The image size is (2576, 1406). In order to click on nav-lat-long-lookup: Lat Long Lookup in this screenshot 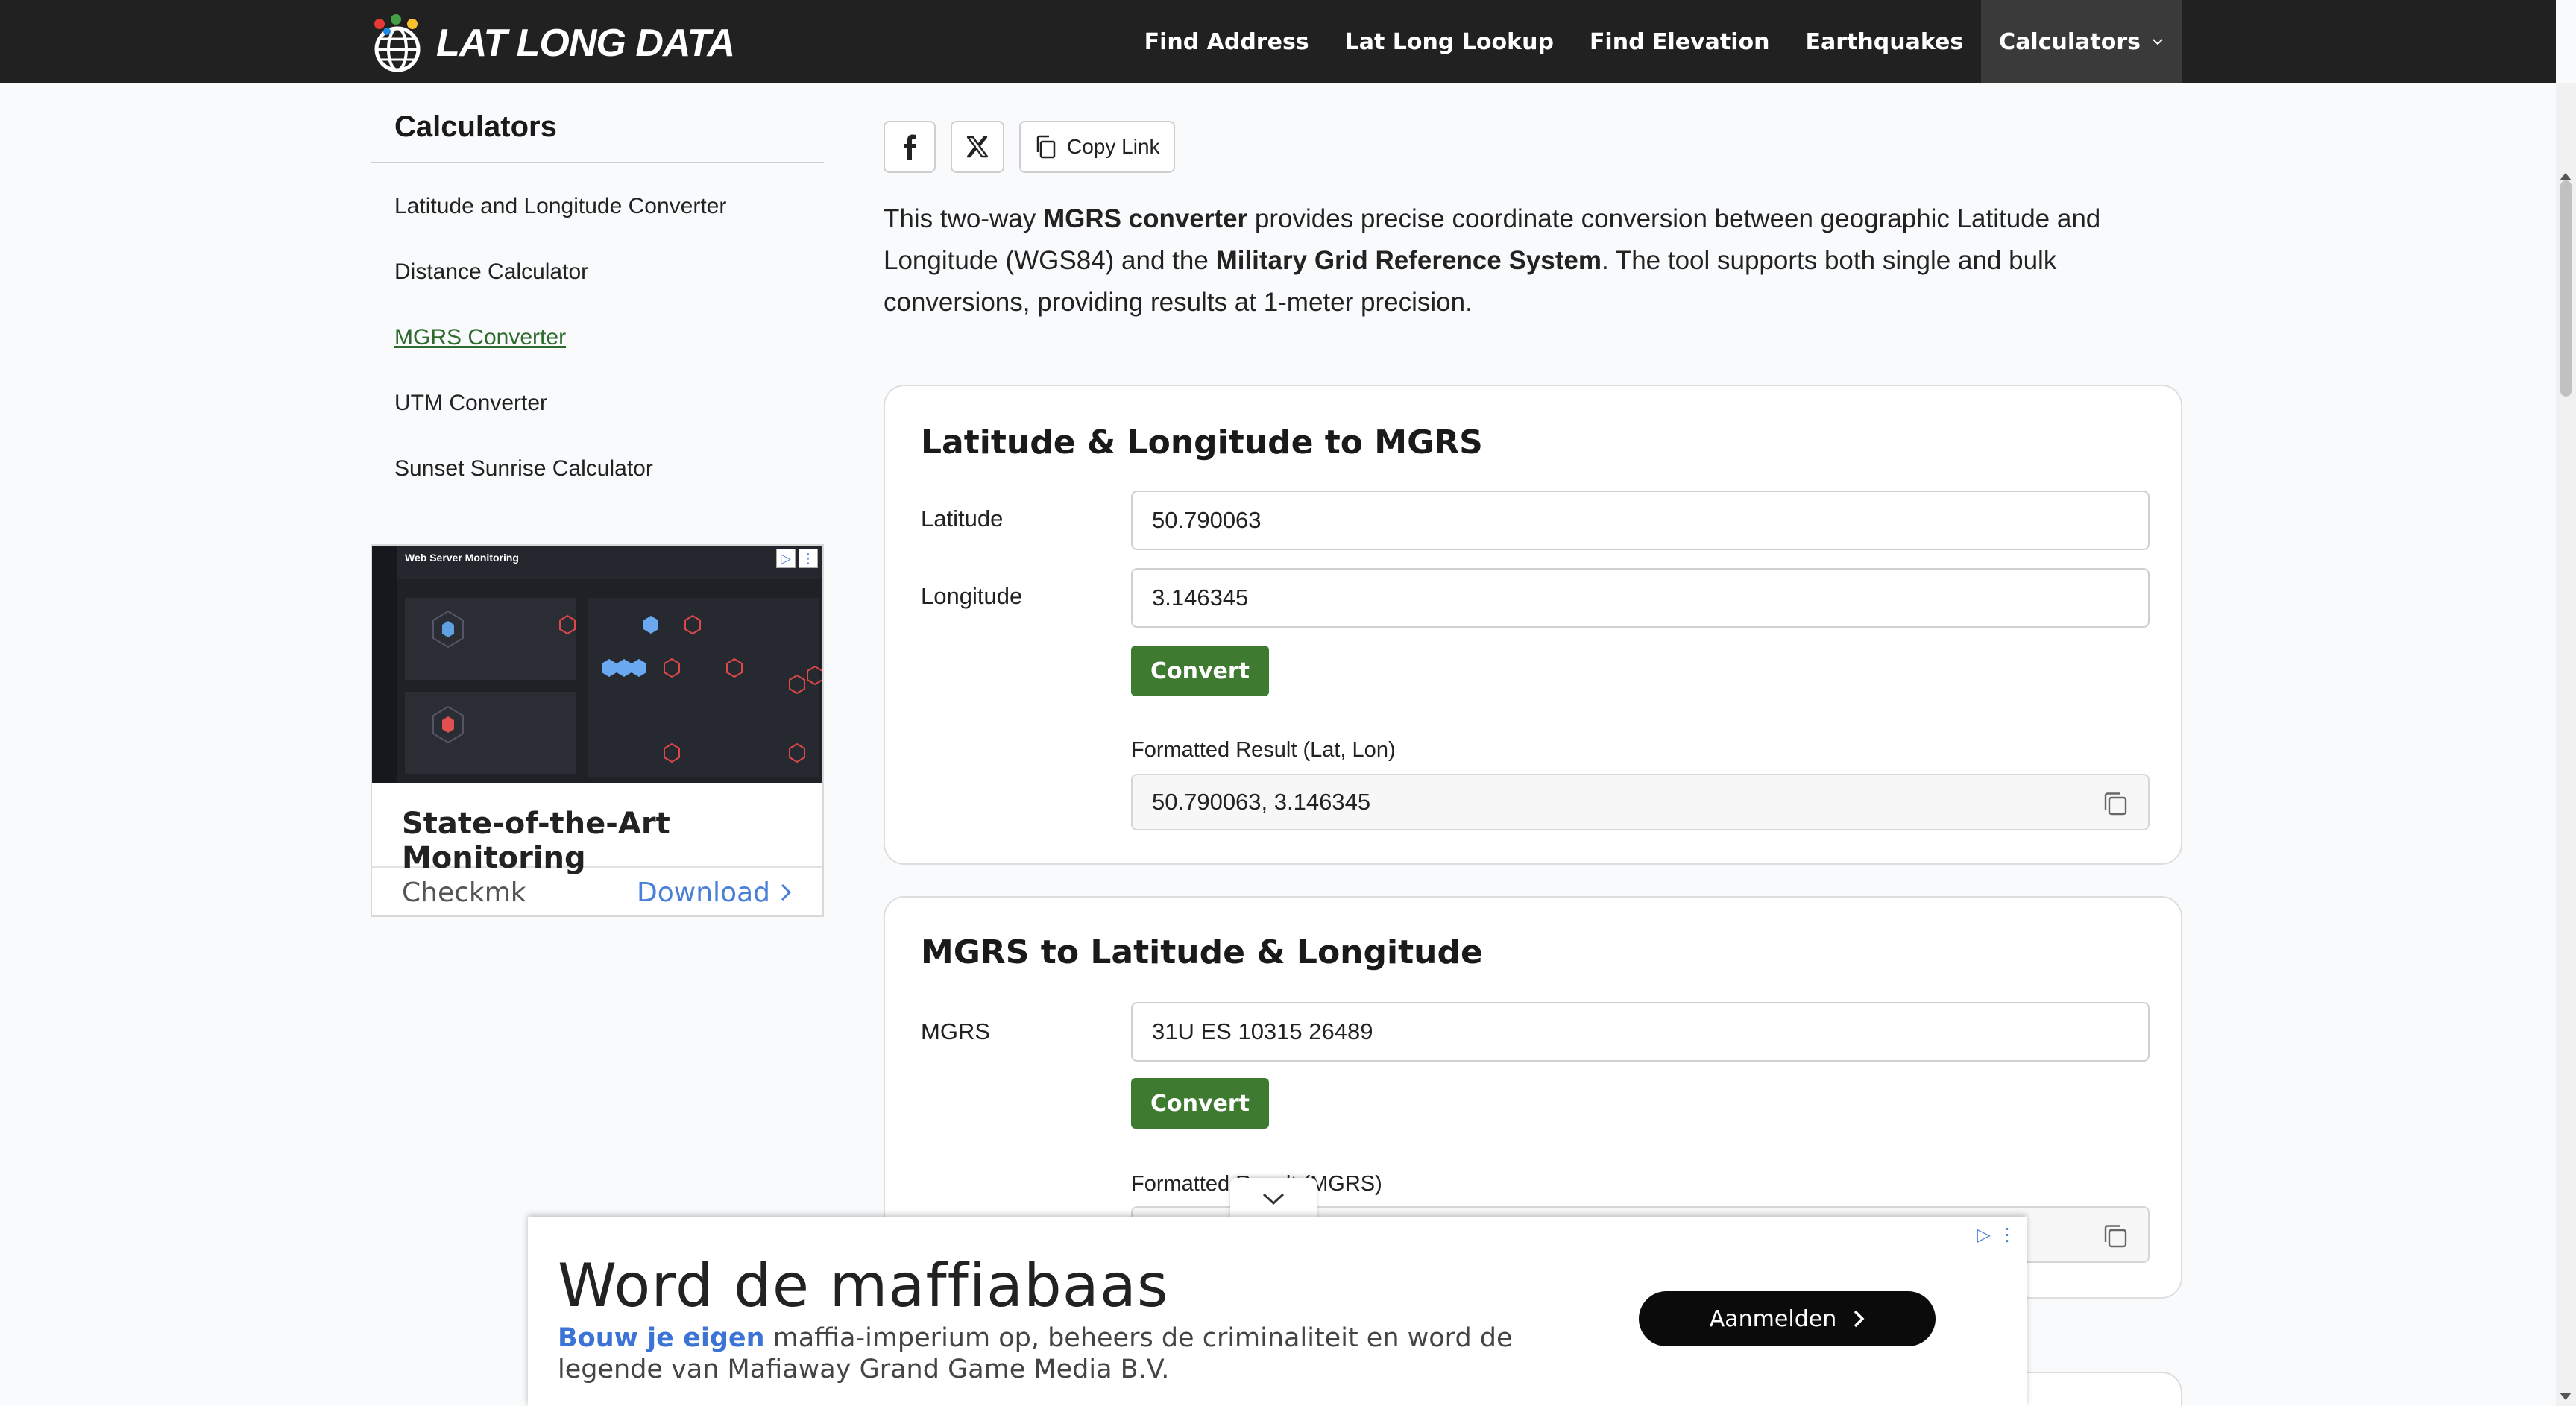, I will do `click(1449, 41)`.